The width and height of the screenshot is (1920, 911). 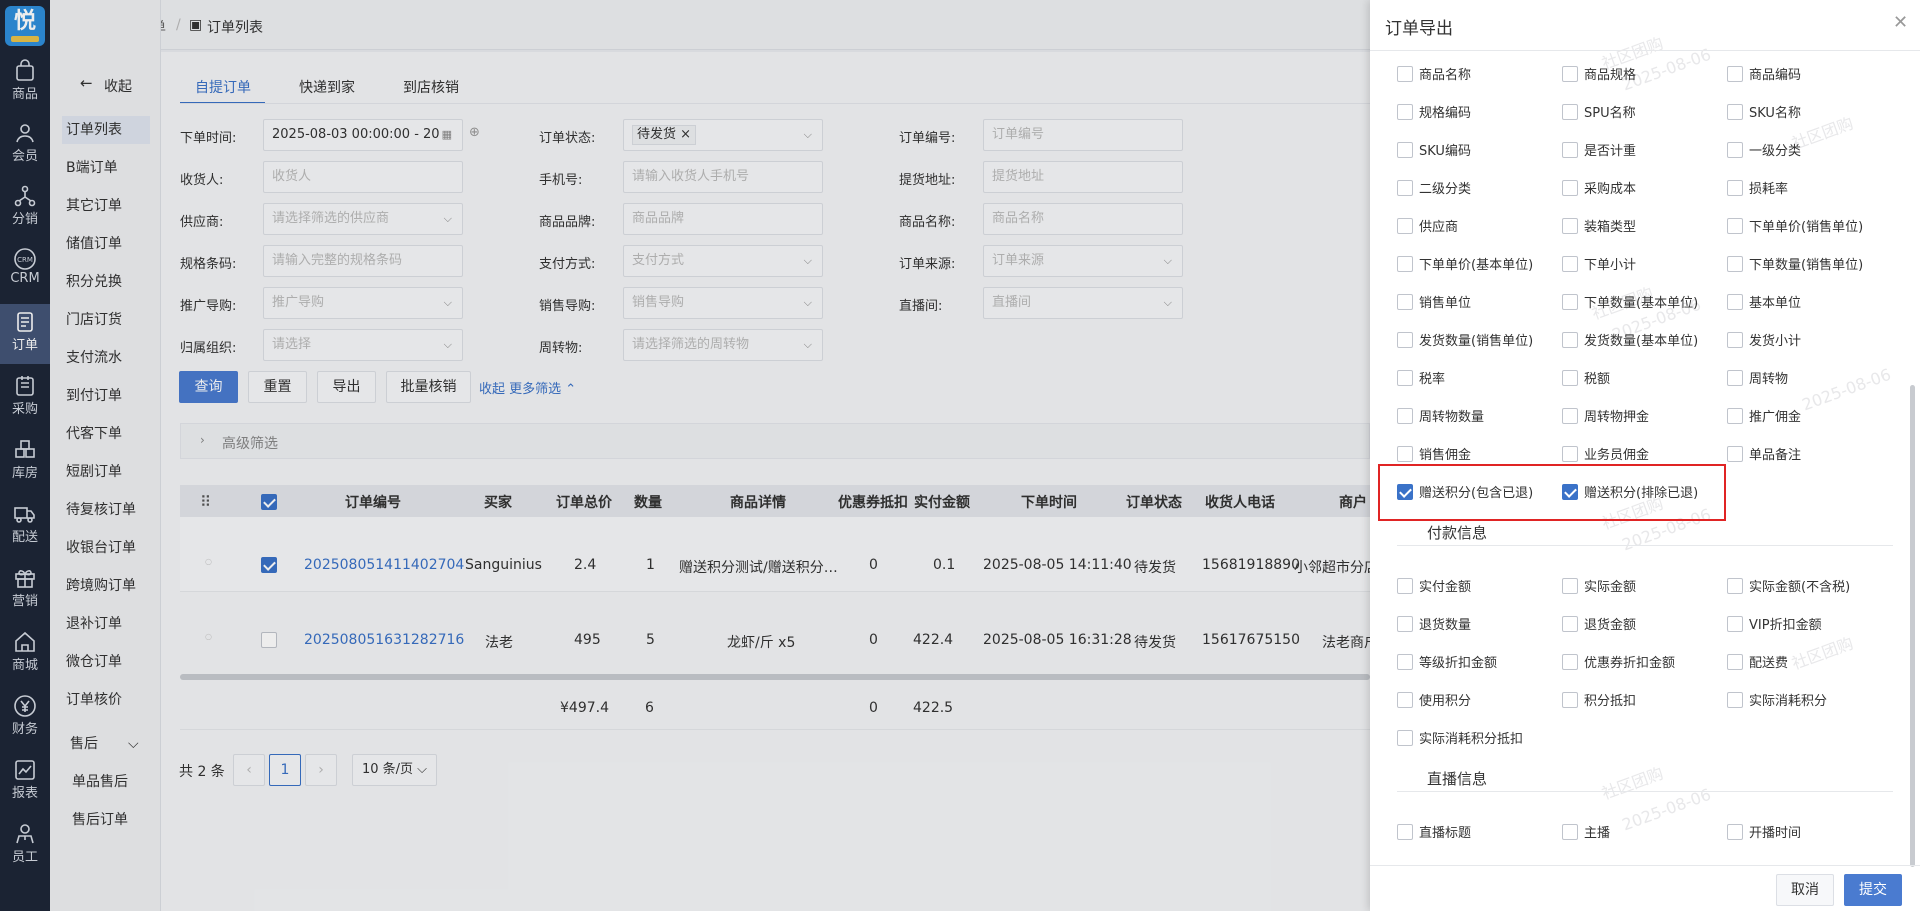 I want to click on export-field-option: 销售佣金, so click(x=1434, y=453).